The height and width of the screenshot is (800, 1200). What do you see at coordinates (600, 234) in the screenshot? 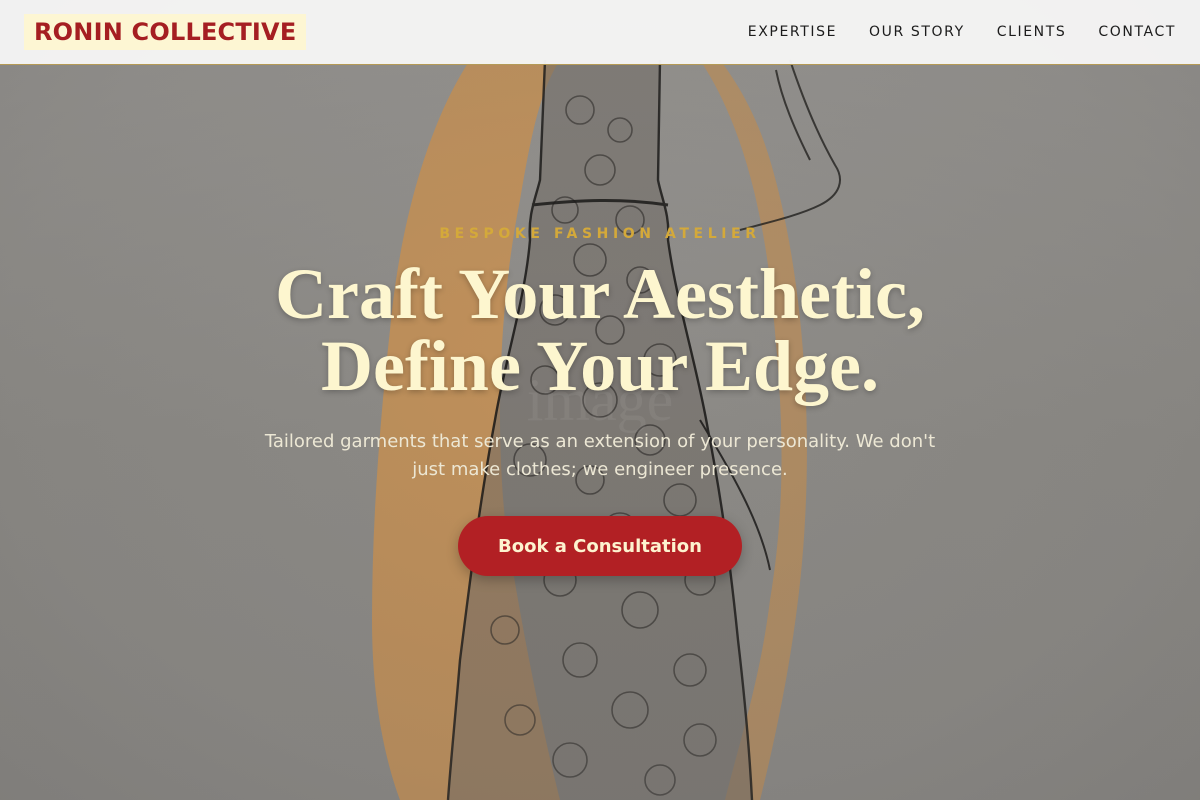
I see `hero-eyebrow: BESPOKE FASHION ATELIER` at bounding box center [600, 234].